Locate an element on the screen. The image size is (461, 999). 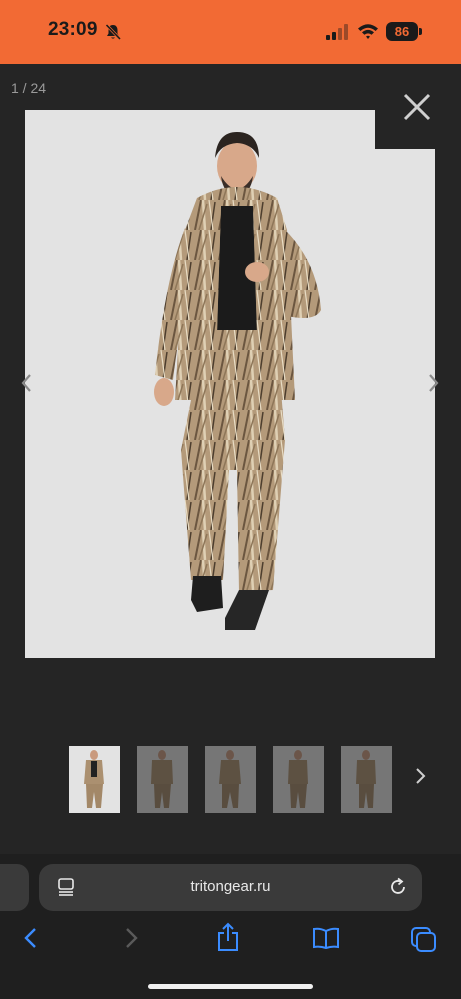
url-text: tritongear.ru is located at coordinates (230, 886).